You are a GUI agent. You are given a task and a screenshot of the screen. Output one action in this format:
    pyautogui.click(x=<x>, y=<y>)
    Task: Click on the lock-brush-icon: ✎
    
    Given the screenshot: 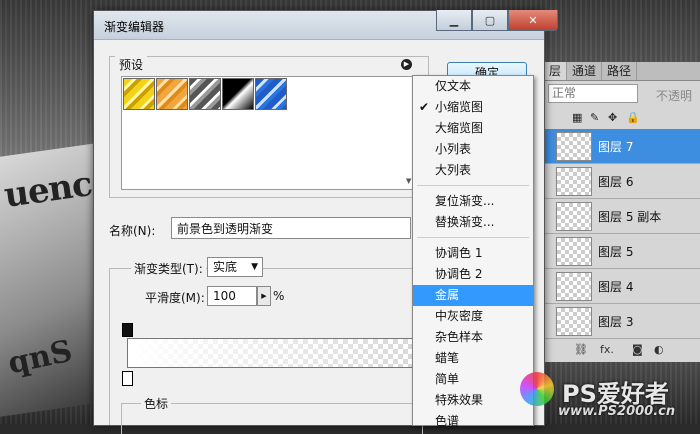 What is the action you would take?
    pyautogui.click(x=594, y=117)
    